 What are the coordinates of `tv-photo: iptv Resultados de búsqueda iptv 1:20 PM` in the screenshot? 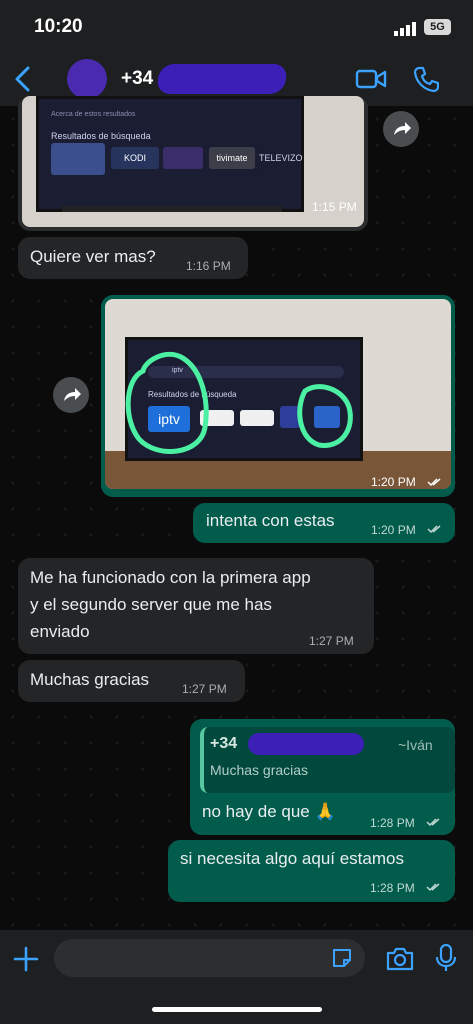 It's located at (278, 394).